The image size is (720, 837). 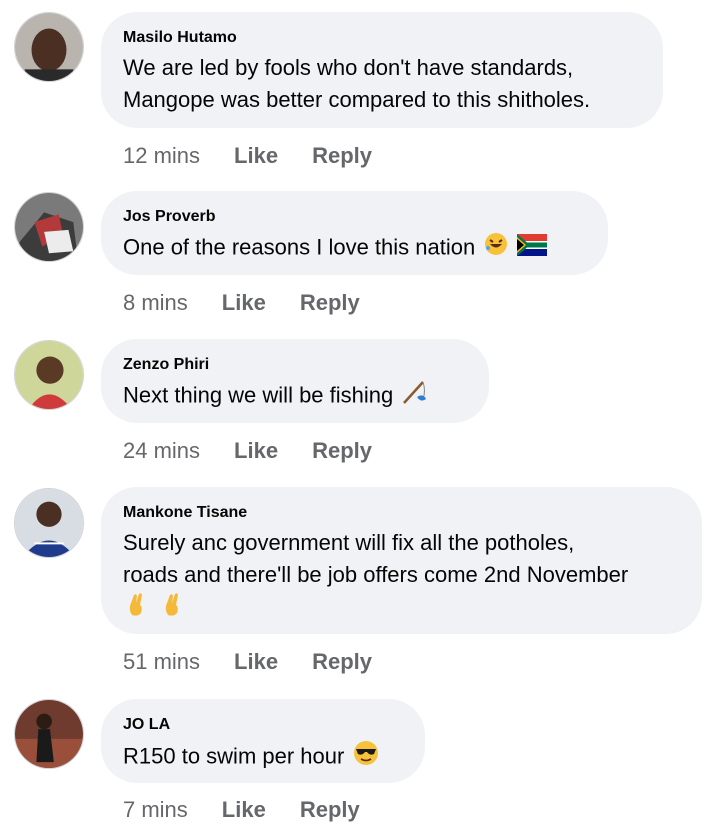 I want to click on comment-text: Next thing we will be fishing, so click(x=294, y=396).